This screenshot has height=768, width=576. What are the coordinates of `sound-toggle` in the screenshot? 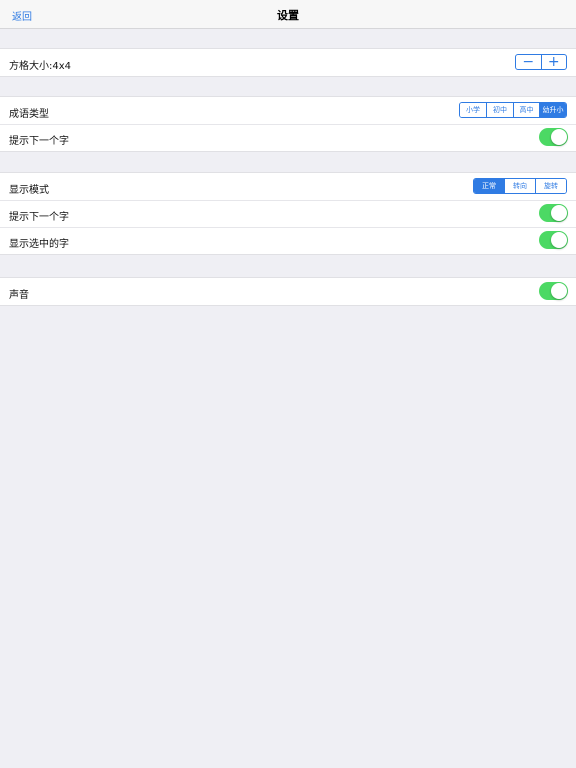 It's located at (553, 291).